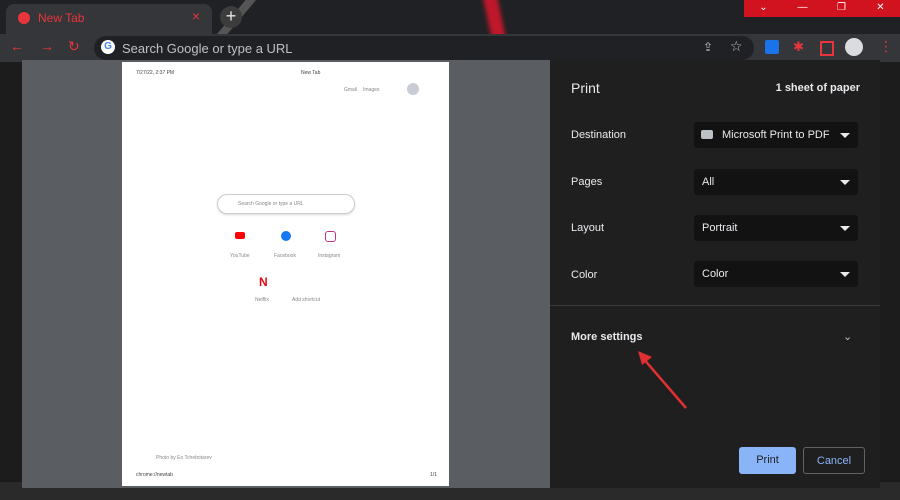 The width and height of the screenshot is (900, 500). What do you see at coordinates (841, 8) in the screenshot?
I see `maximize-button: ❐` at bounding box center [841, 8].